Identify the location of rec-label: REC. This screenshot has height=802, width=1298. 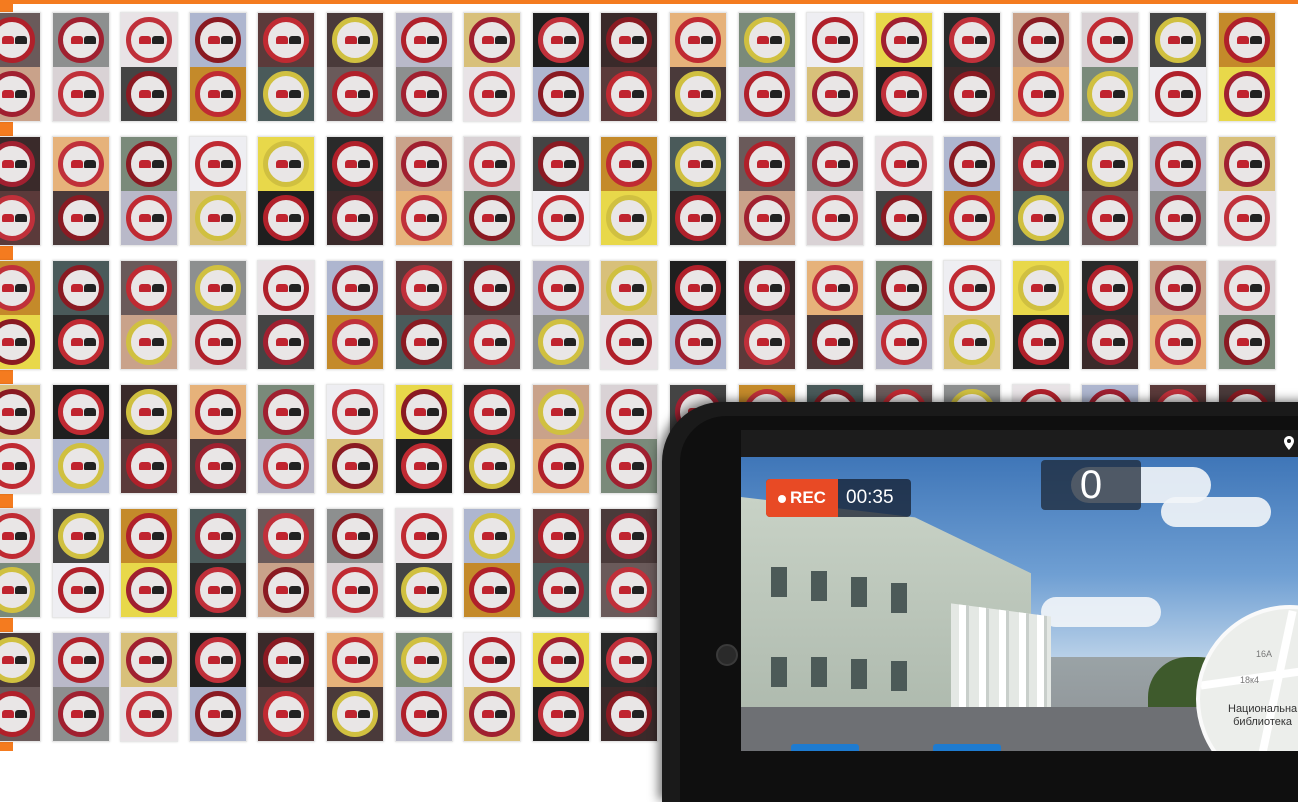
(808, 497).